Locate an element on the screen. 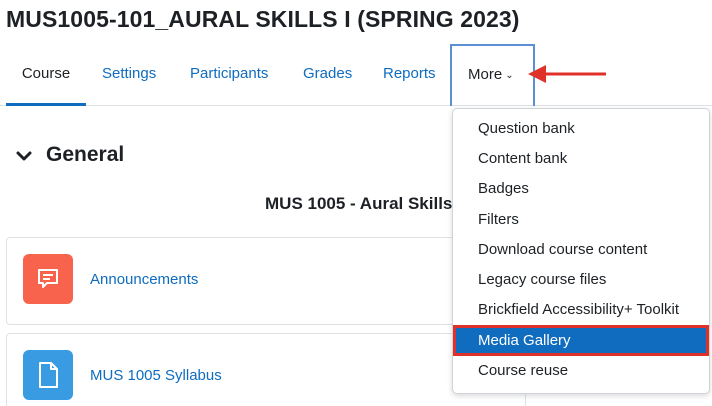 This screenshot has height=406, width=712. page-title: MUS1005-101_AURAL SKILLS I (SPRING 2023) is located at coordinates (263, 19).